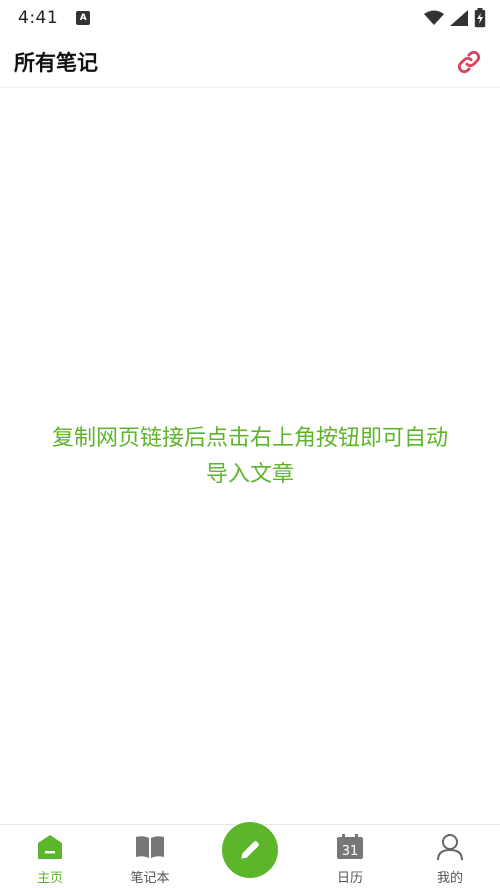 This screenshot has height=888, width=500. I want to click on calendar-icon-date: 31, so click(350, 851).